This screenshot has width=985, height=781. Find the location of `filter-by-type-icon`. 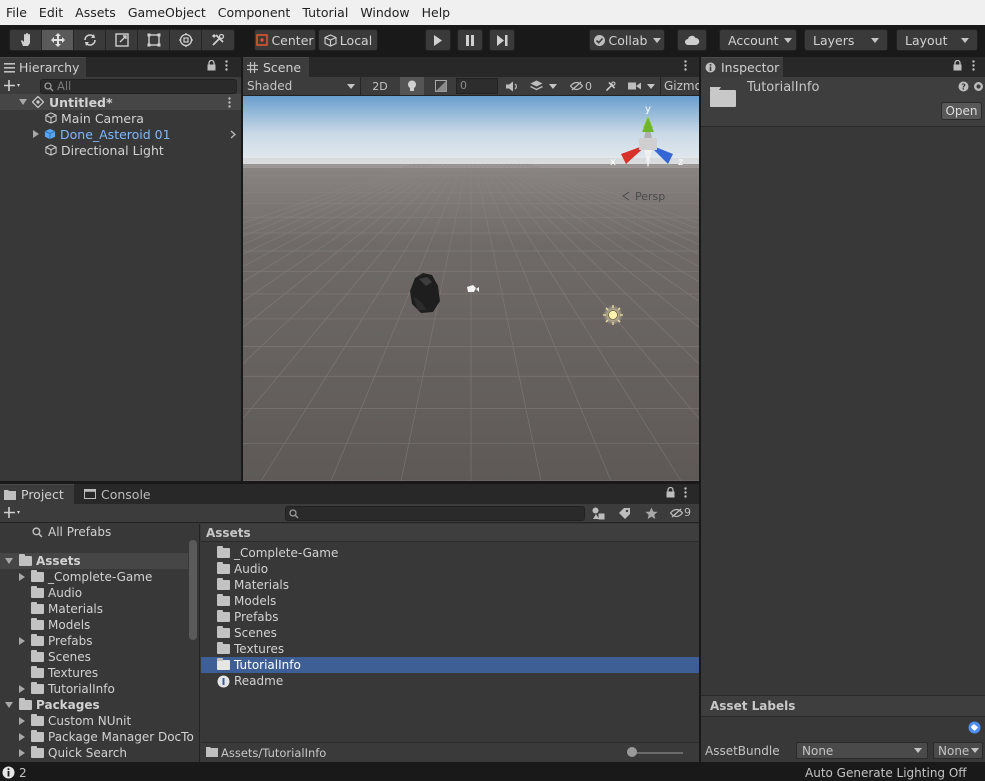

filter-by-type-icon is located at coordinates (598, 513).